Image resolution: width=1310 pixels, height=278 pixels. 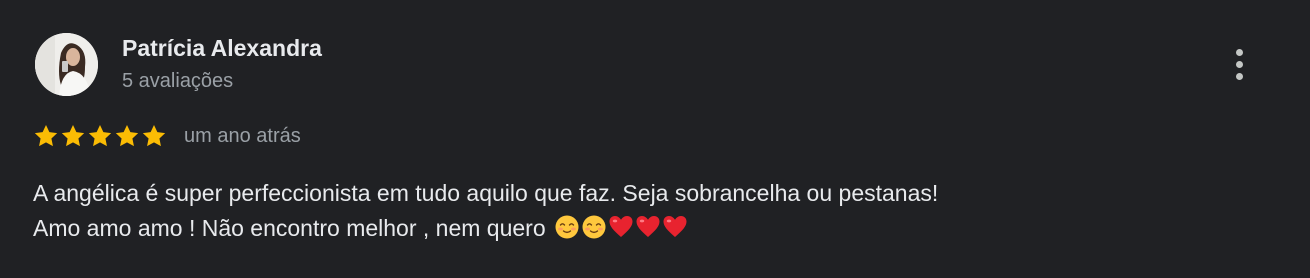 I want to click on more-options-button, so click(x=1239, y=64).